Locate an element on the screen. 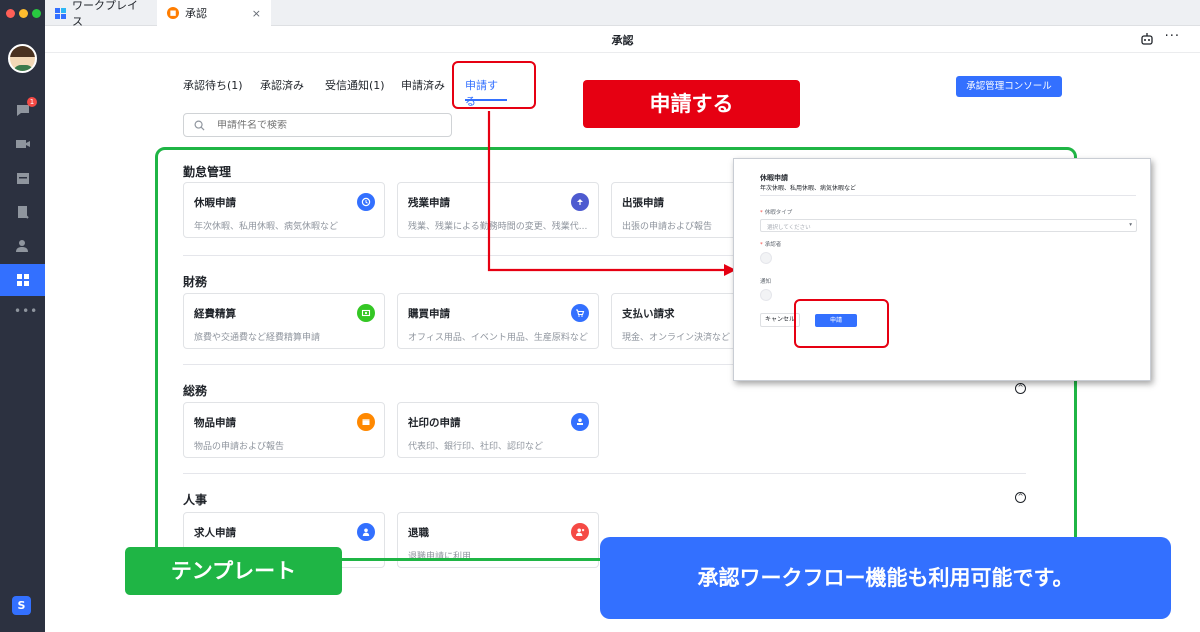 The image size is (1200, 632). card-title: 求人申請 is located at coordinates (215, 533).